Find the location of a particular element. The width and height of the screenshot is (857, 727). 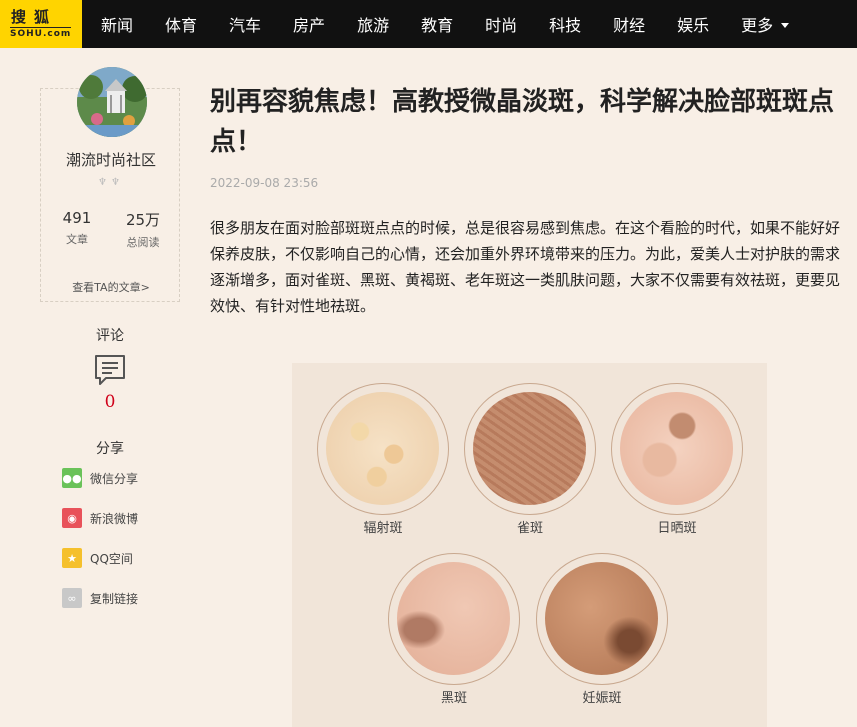

nav-more-dropdown: 更多 is located at coordinates (765, 24).